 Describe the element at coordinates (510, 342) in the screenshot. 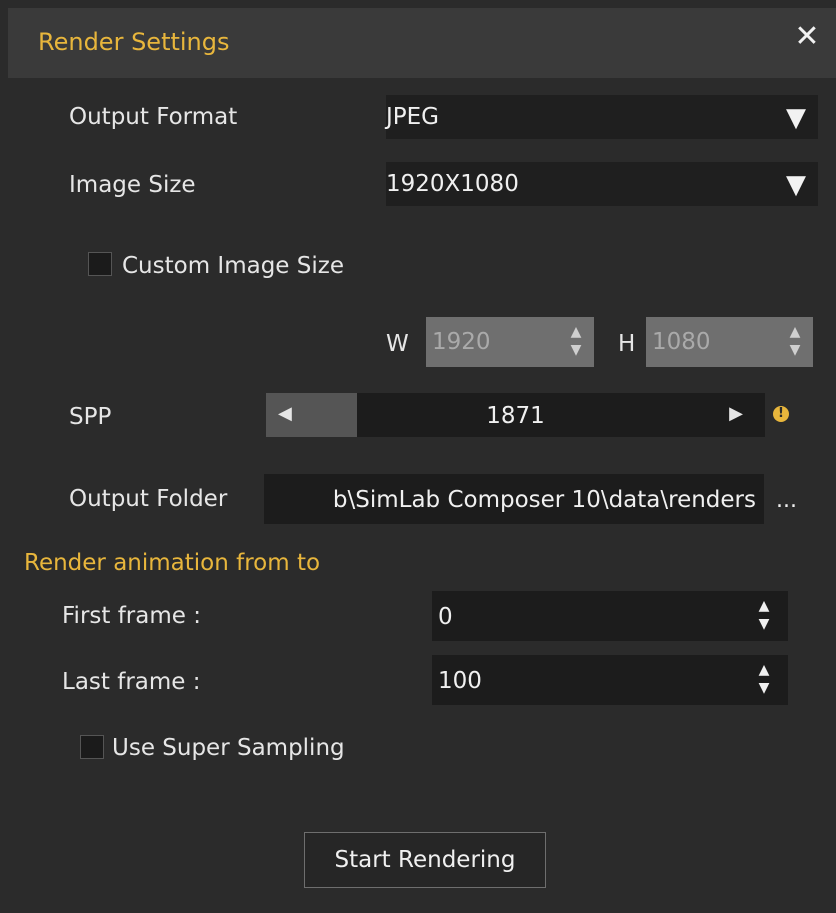

I see `width-input: 1920 ▲ ▼` at that location.